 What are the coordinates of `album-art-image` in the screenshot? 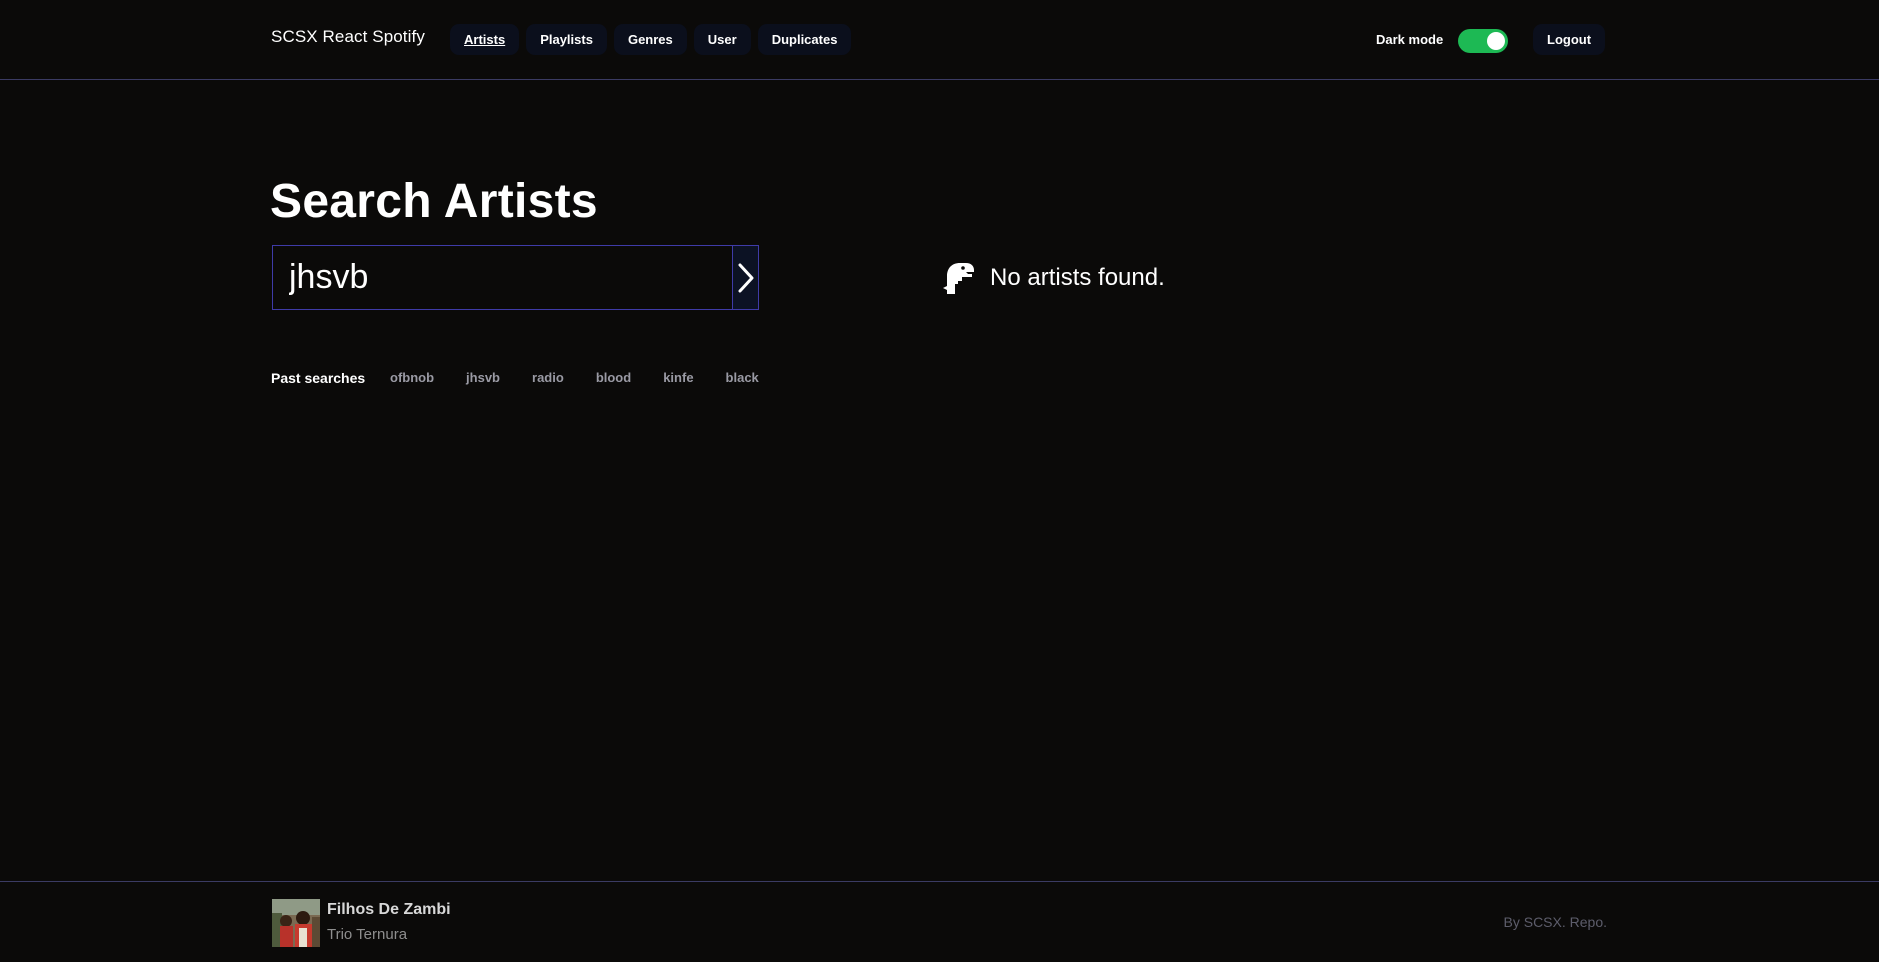 It's located at (296, 923).